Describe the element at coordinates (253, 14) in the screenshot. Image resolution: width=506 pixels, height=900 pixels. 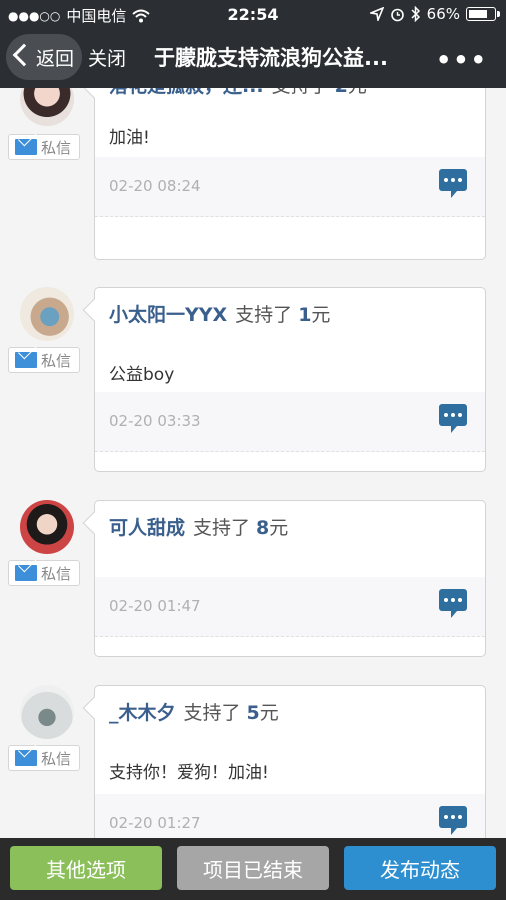
I see `status-bar: ●●●○○ 中国电信 22:54 66%` at that location.